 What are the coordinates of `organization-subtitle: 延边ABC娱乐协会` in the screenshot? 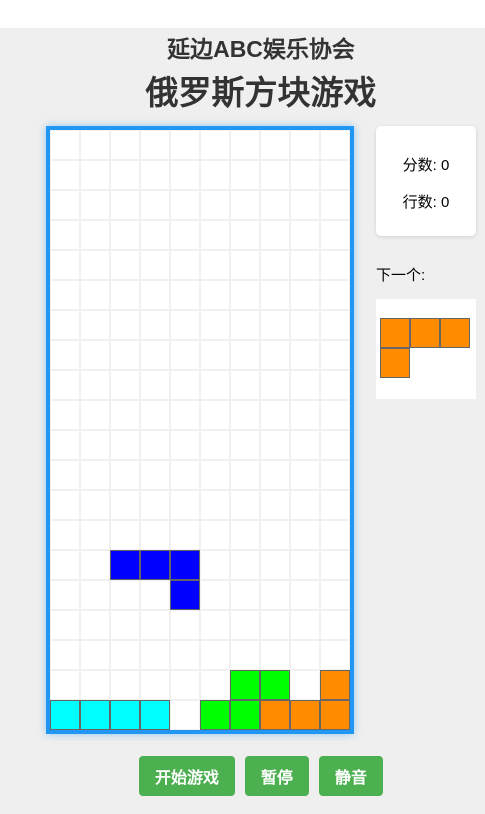 It's located at (261, 49).